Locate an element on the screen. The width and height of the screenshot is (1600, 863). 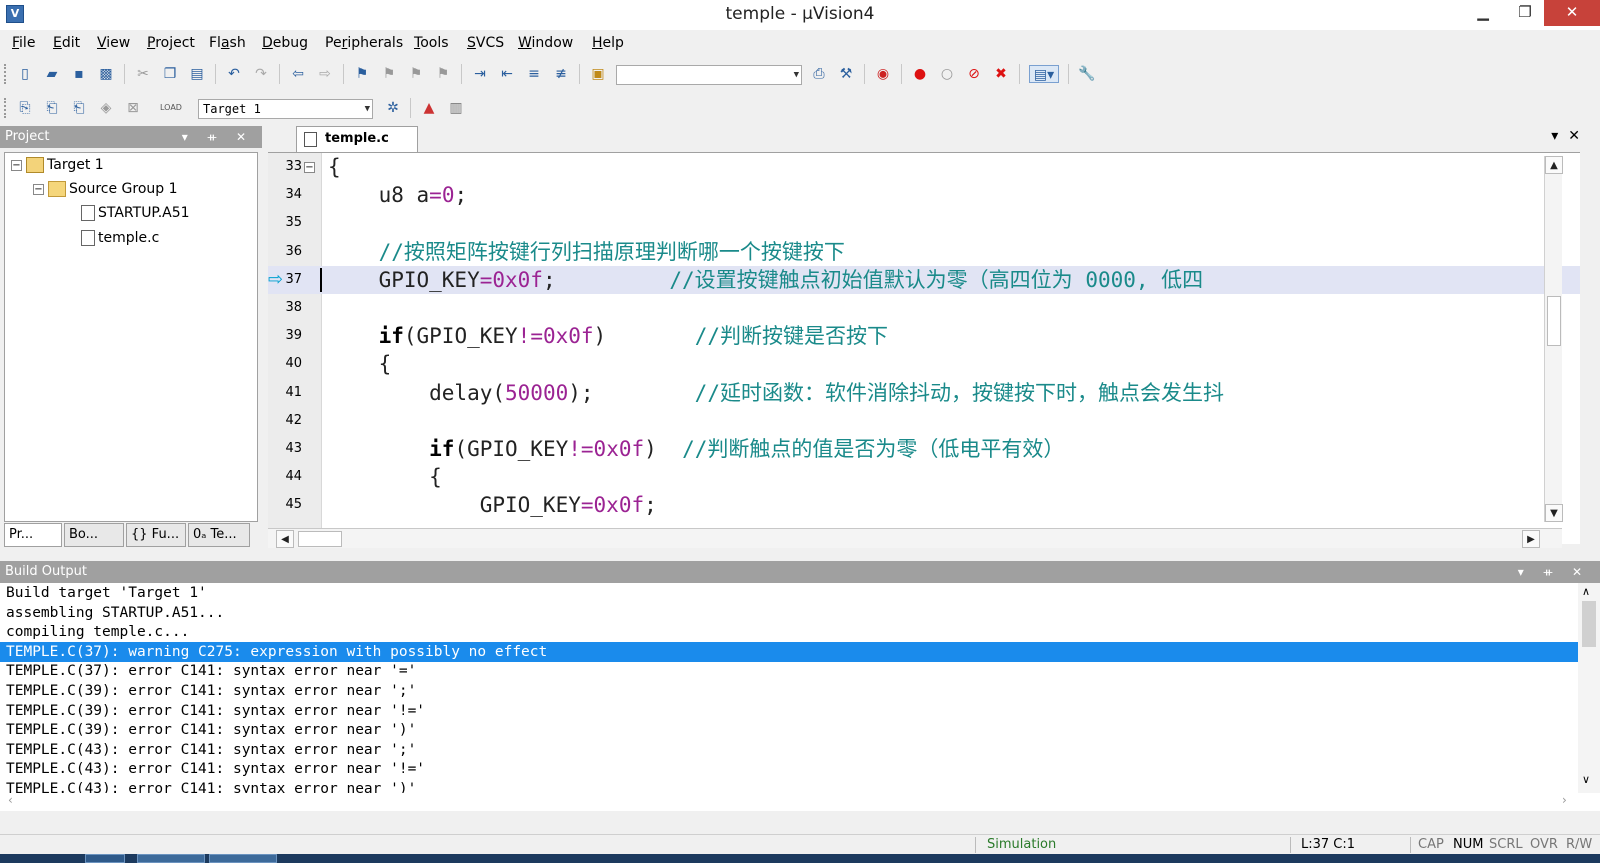
code-line: 42 is located at coordinates (924, 421).